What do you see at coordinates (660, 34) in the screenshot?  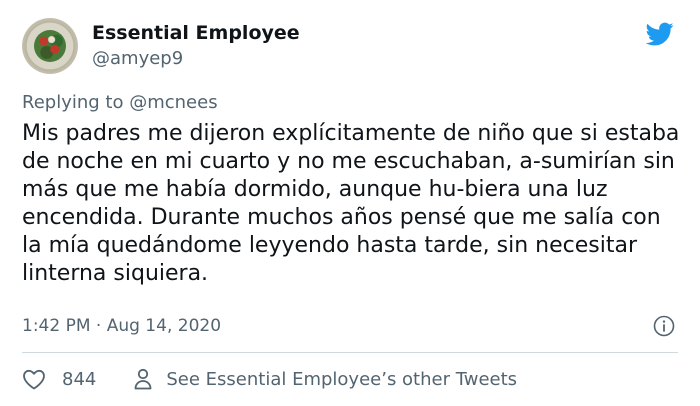 I see `twitter-bird-icon` at bounding box center [660, 34].